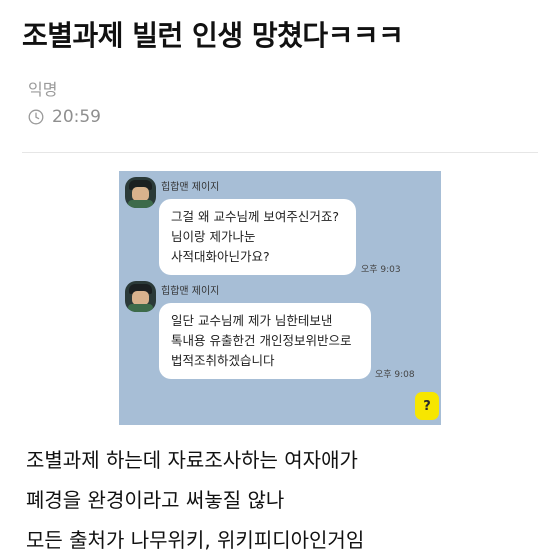 Image resolution: width=560 pixels, height=560 pixels. Describe the element at coordinates (220, 256) in the screenshot. I see `chat-bubble-line: 사적대화아닌가요?` at that location.